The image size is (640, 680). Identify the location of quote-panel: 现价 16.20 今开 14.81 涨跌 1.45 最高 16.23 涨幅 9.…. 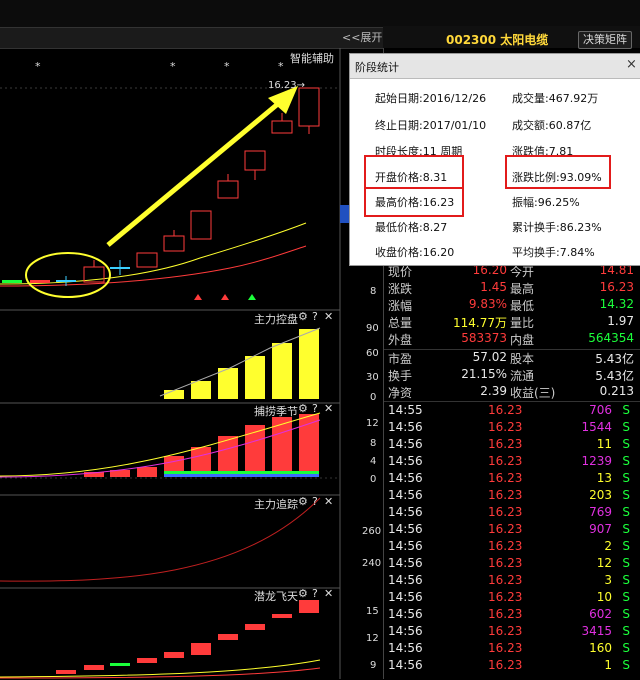
(512, 331).